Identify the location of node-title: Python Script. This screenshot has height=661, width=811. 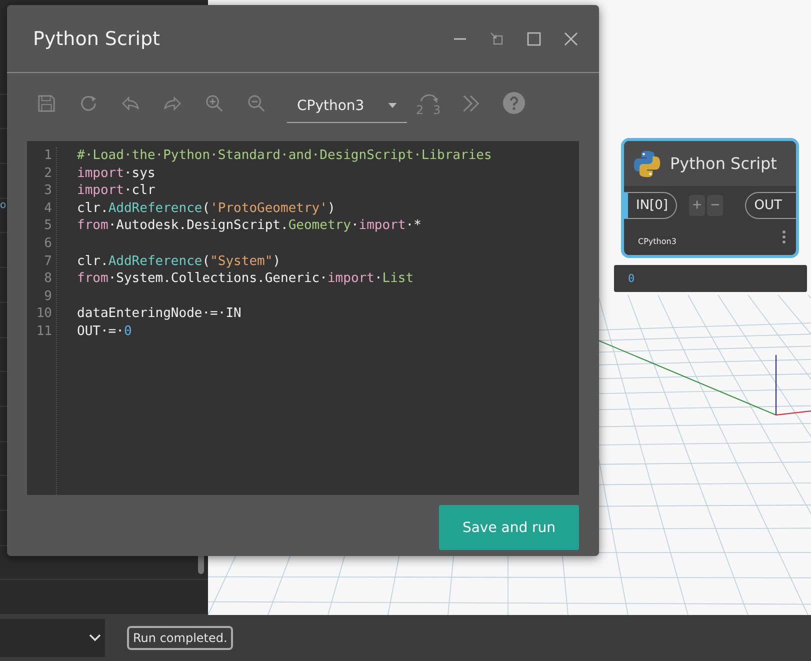
(723, 163).